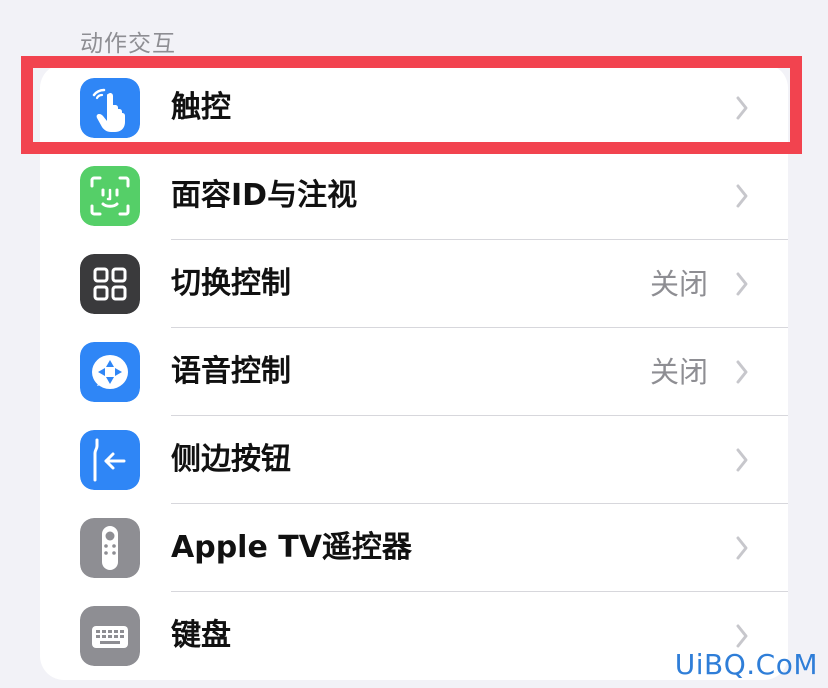  What do you see at coordinates (414, 460) in the screenshot?
I see `row-side-button: 侧边按钮` at bounding box center [414, 460].